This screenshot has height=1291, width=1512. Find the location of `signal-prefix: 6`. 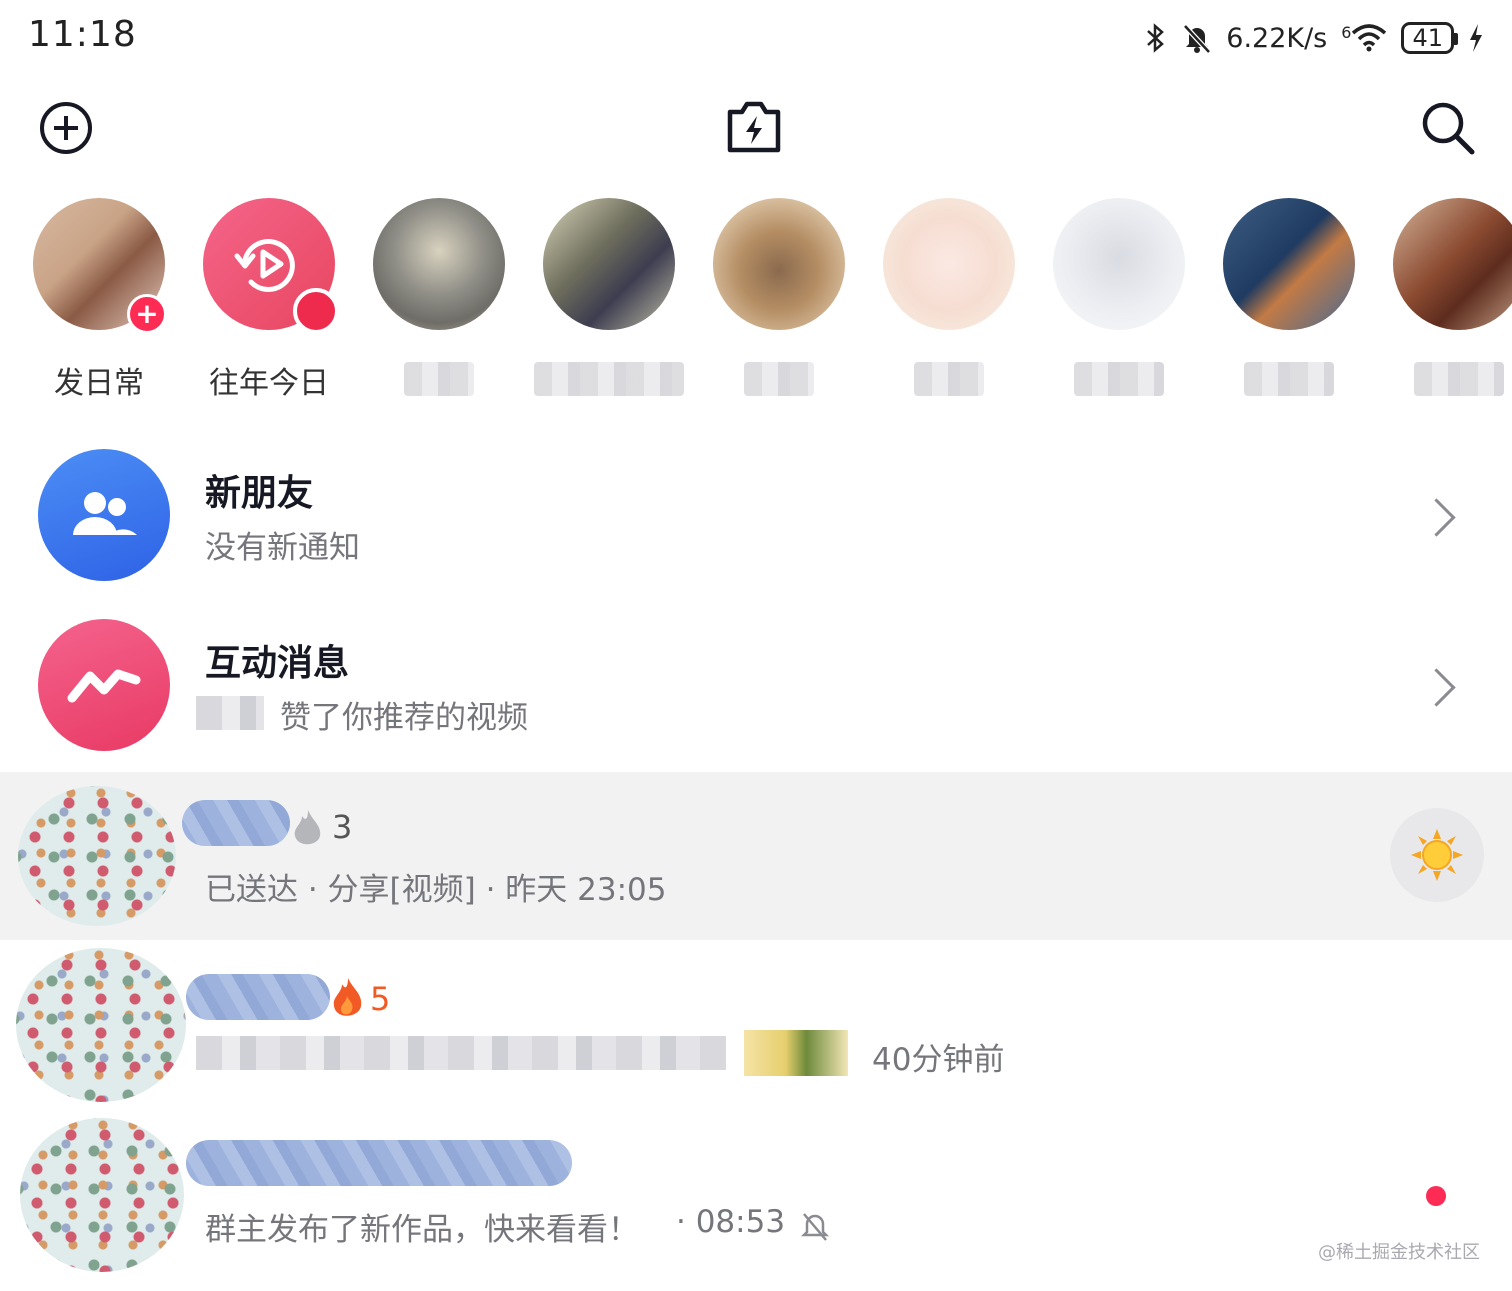

signal-prefix: 6 is located at coordinates (1346, 32).